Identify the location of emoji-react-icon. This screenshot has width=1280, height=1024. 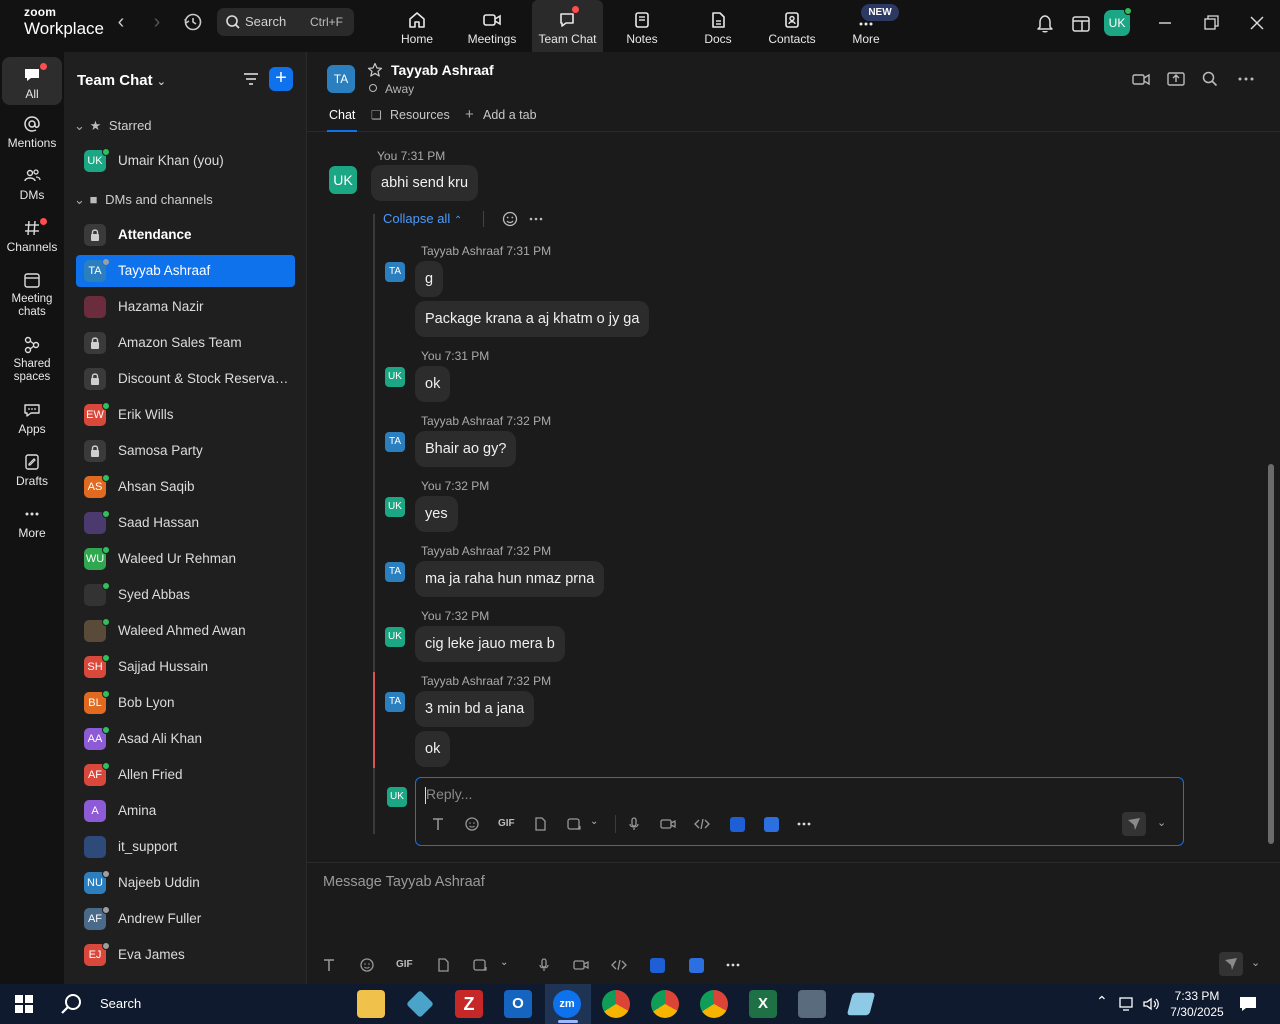
(510, 219).